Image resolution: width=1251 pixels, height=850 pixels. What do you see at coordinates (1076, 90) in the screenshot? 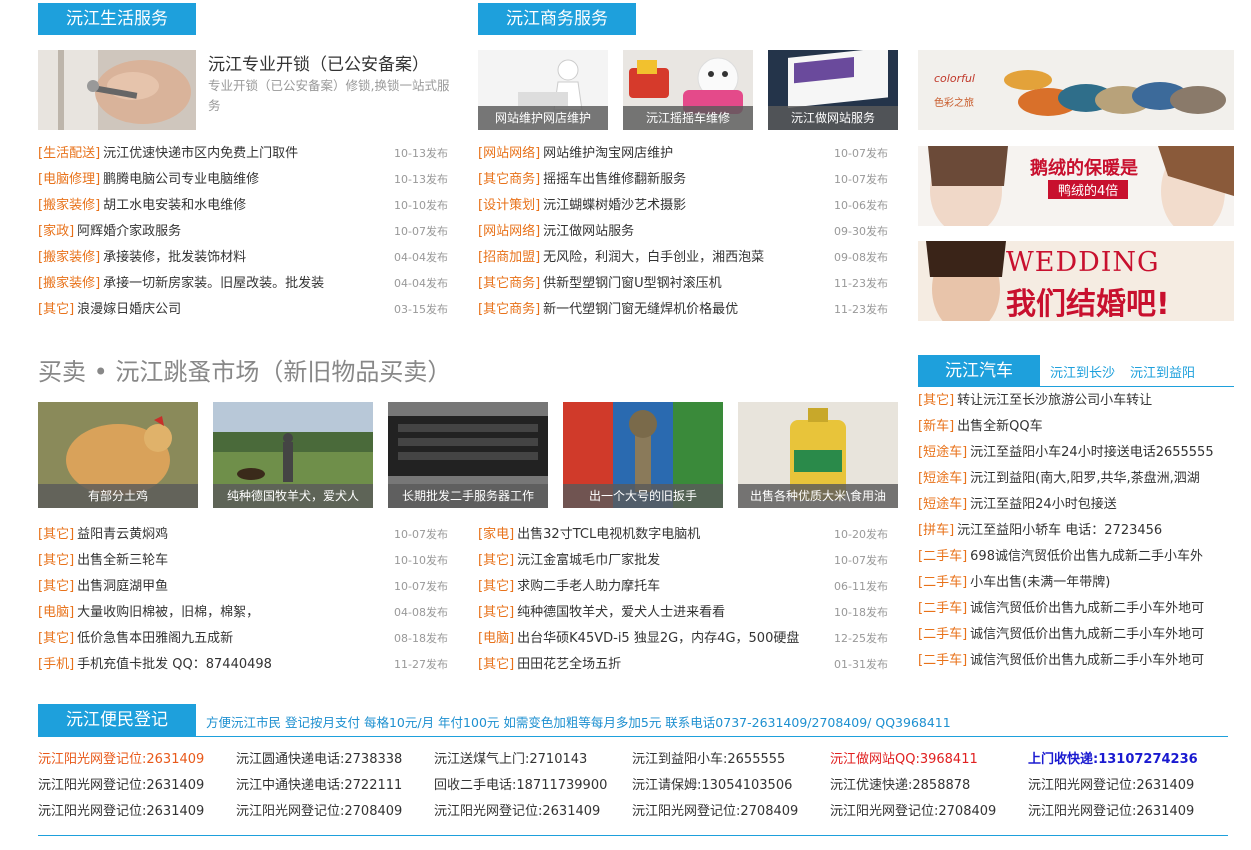
I see `ad-banner-shoes: colorful 色彩之旅` at bounding box center [1076, 90].